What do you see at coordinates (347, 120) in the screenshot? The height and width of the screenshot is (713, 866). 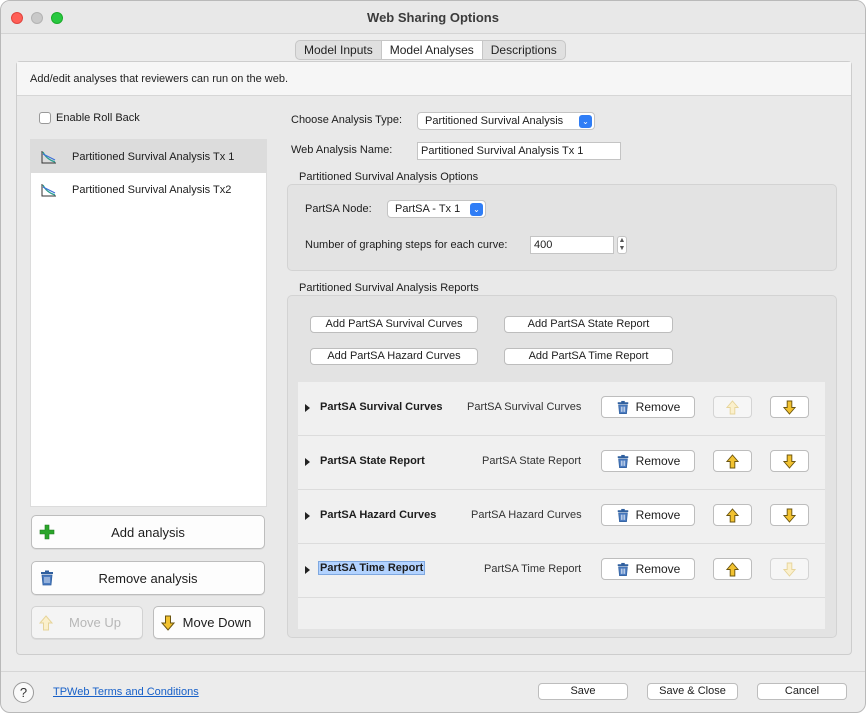 I see `analysis-type-label: Choose Analysis Type:` at bounding box center [347, 120].